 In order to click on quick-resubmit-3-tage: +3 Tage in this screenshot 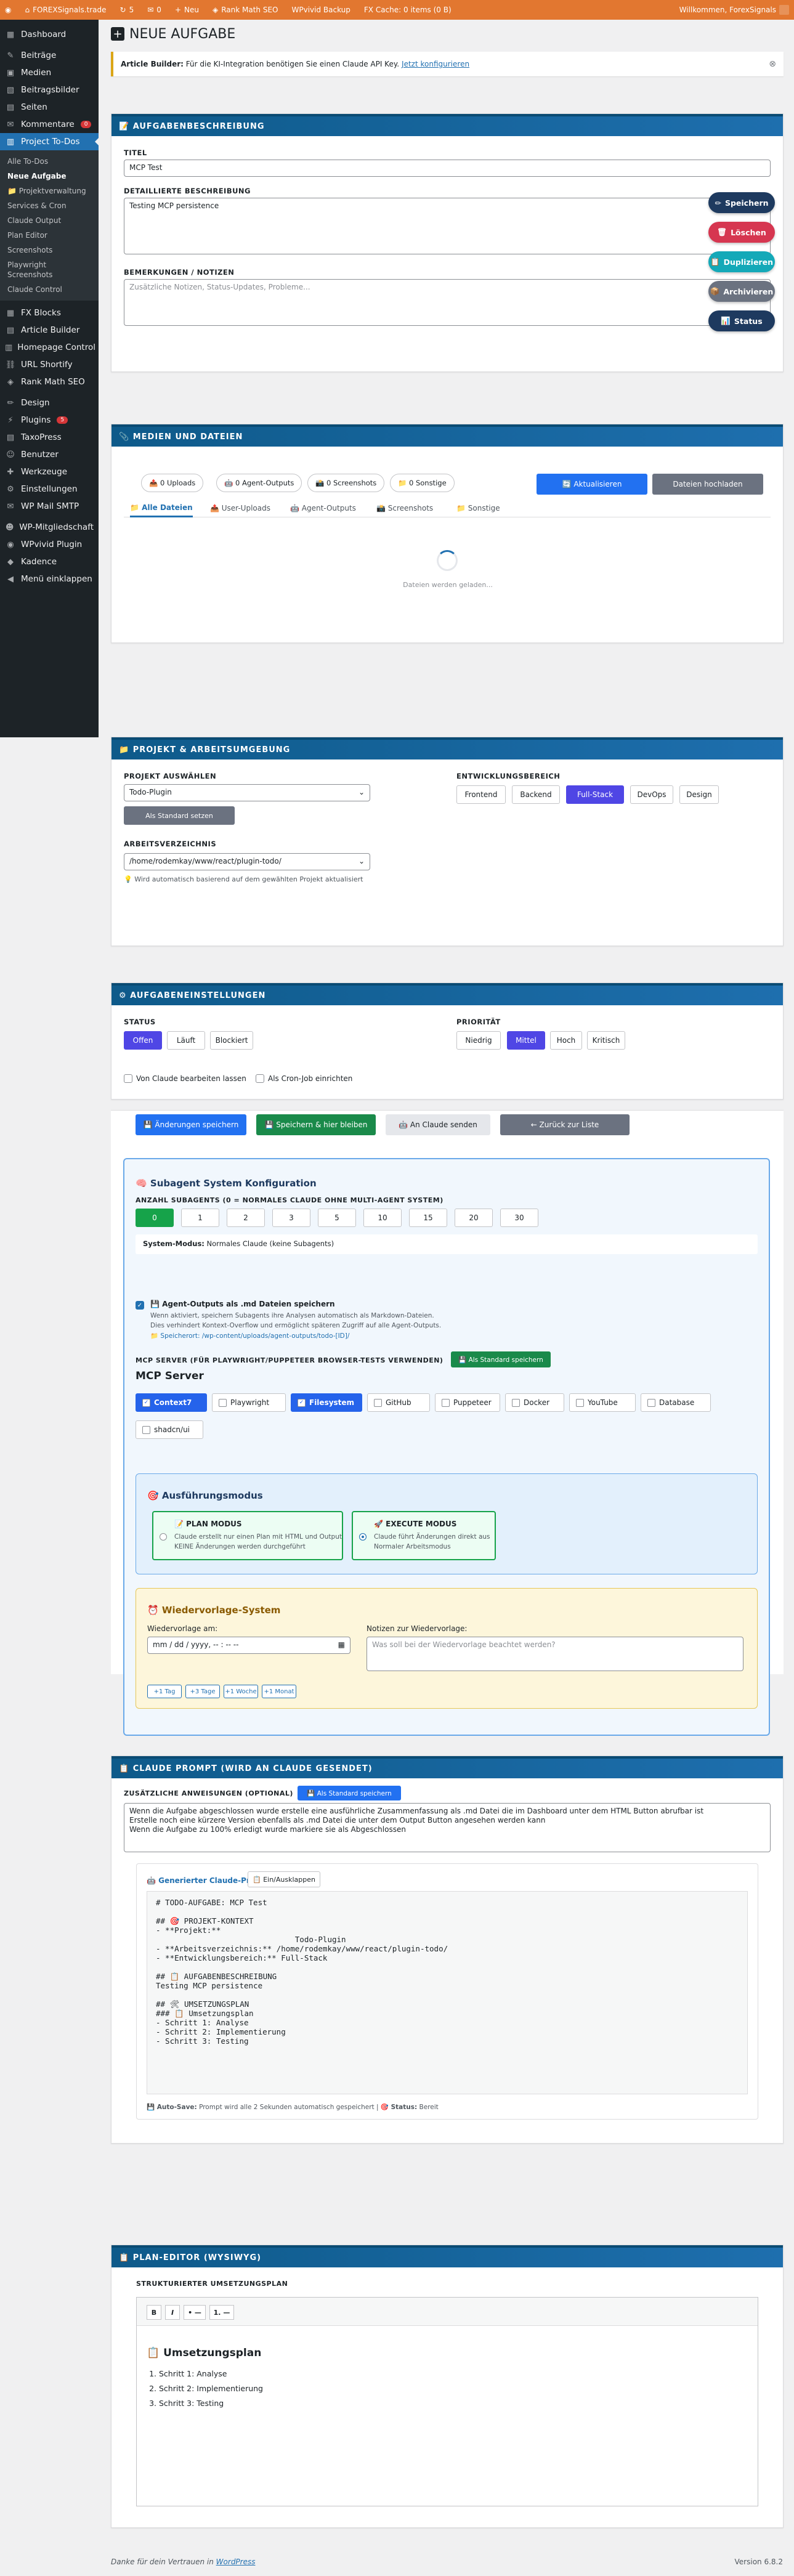, I will do `click(202, 1691)`.